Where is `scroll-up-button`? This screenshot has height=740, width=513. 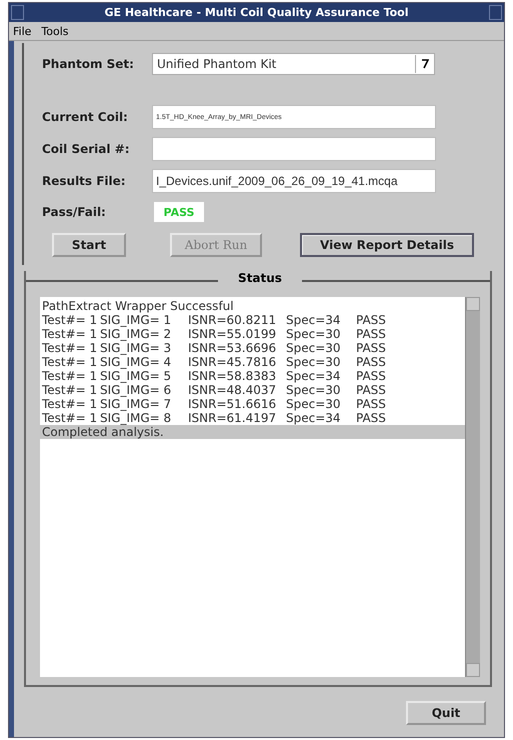 scroll-up-button is located at coordinates (473, 304).